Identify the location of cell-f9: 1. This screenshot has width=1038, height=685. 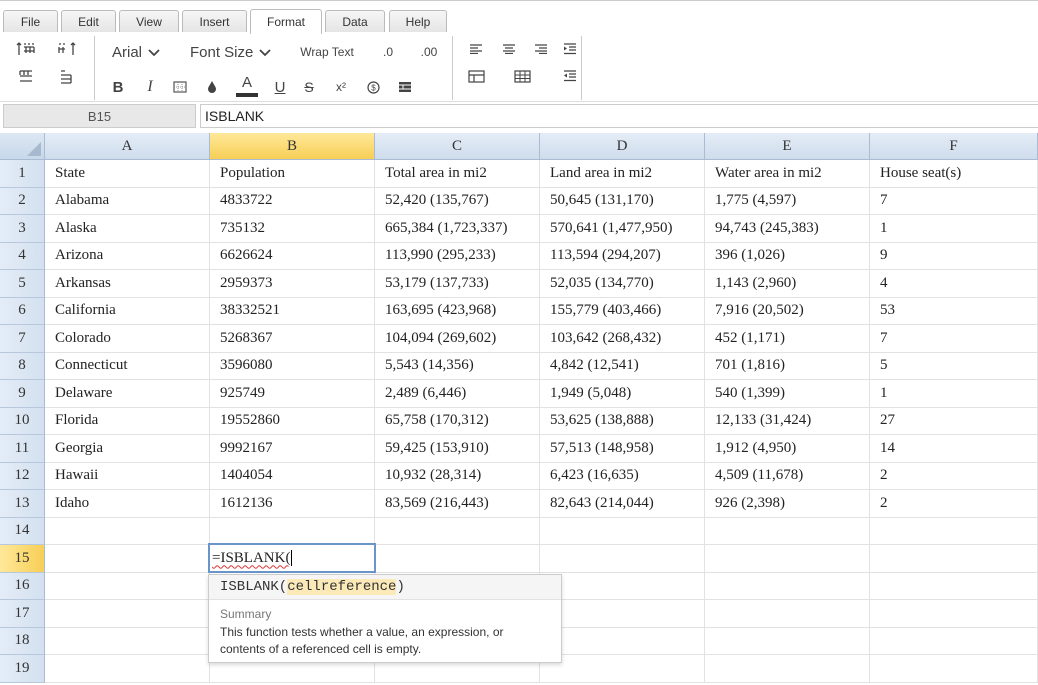
(954, 394).